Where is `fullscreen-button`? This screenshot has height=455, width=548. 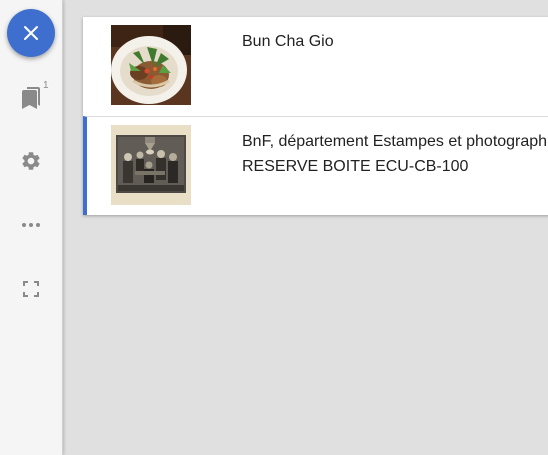
fullscreen-button is located at coordinates (31, 289).